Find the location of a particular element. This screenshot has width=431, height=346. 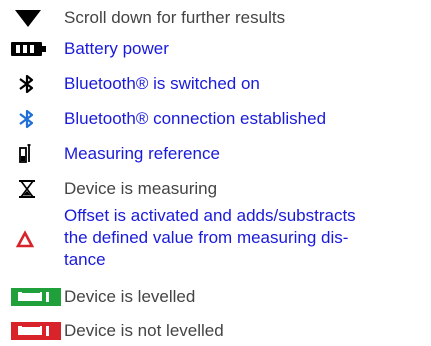

offset-text-line-3: tance is located at coordinates (85, 259).